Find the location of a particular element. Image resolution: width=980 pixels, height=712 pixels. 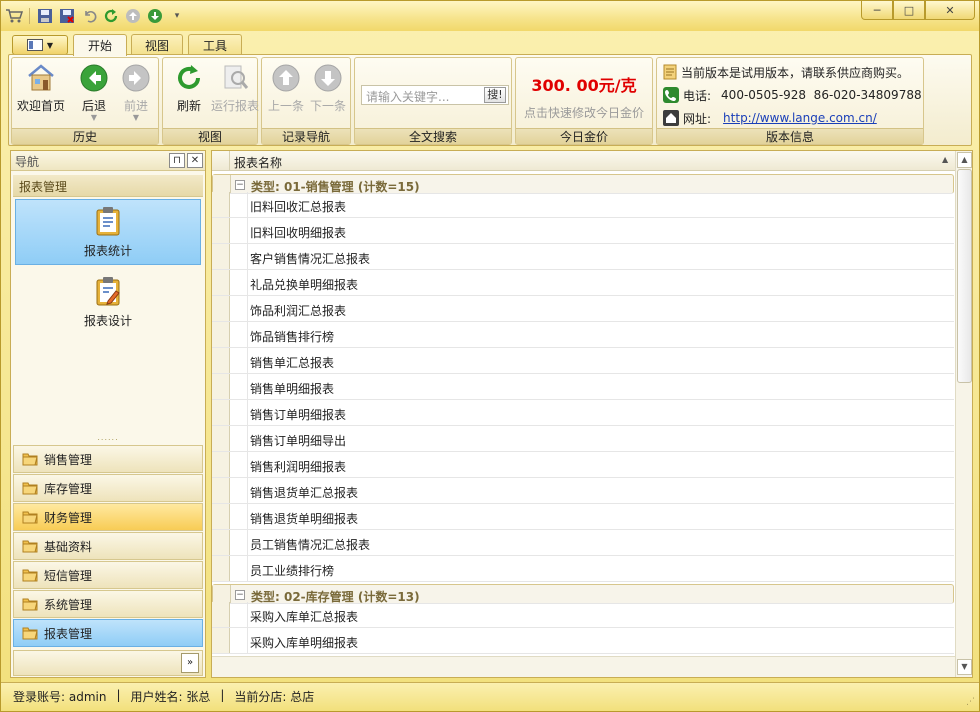

gold-price-hint: 点击快速修改今日金价 is located at coordinates (584, 112).